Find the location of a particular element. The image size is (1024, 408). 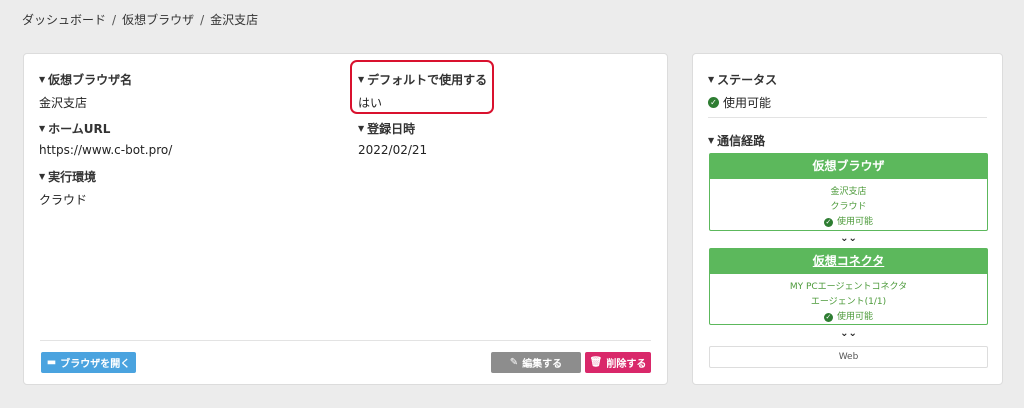

field-default-use: ▼ デフォルトで使用する はい is located at coordinates (422, 91).